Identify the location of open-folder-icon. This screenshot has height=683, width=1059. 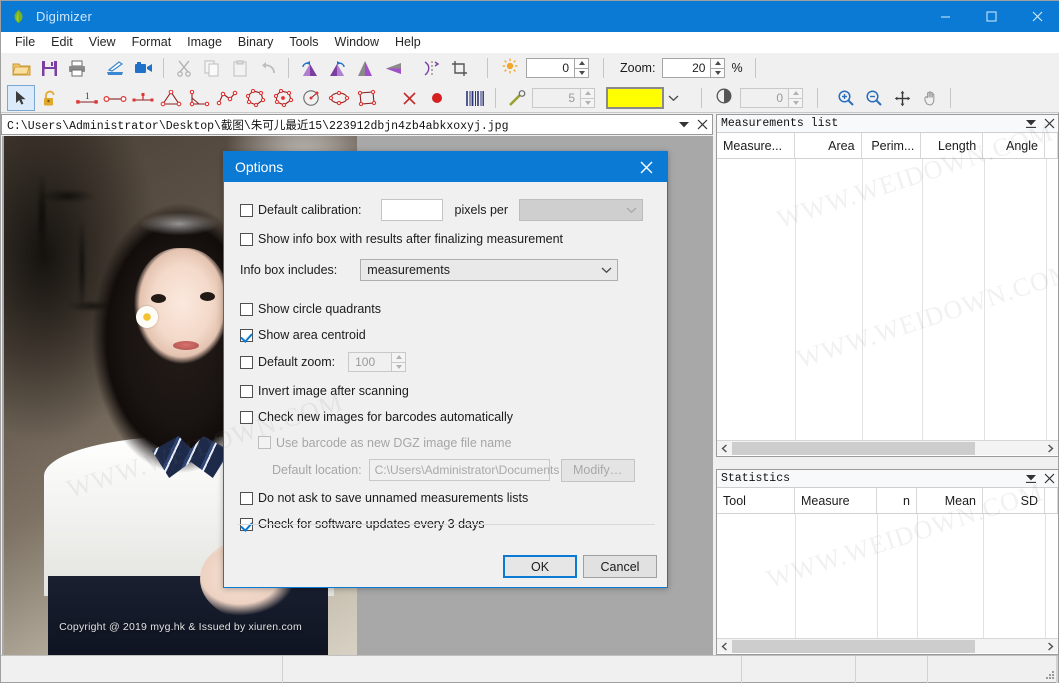
(21, 68).